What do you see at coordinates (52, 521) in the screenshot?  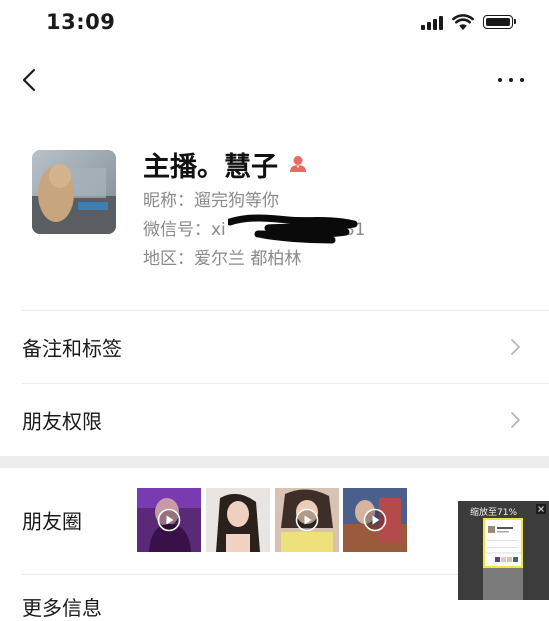 I see `moments-label: 朋友圈` at bounding box center [52, 521].